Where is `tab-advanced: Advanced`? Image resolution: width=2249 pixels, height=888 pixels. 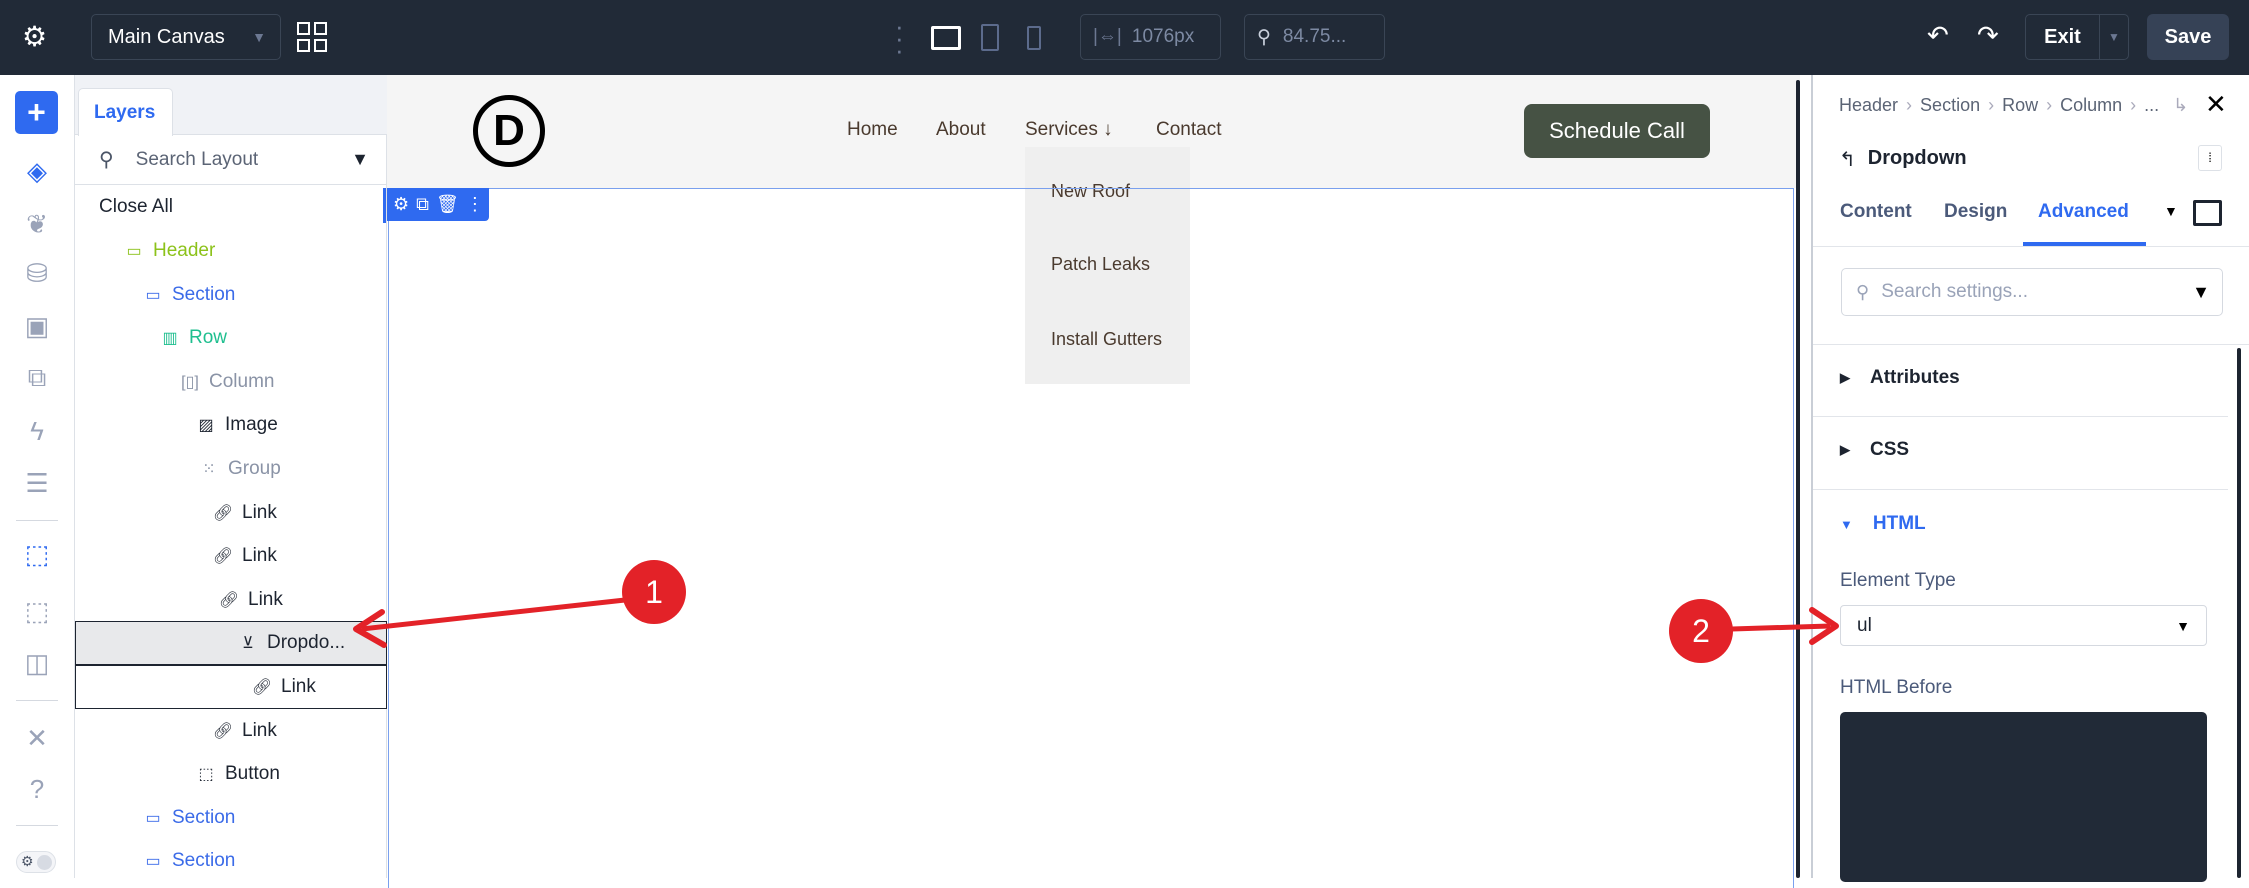
tab-advanced: Advanced is located at coordinates (2083, 212).